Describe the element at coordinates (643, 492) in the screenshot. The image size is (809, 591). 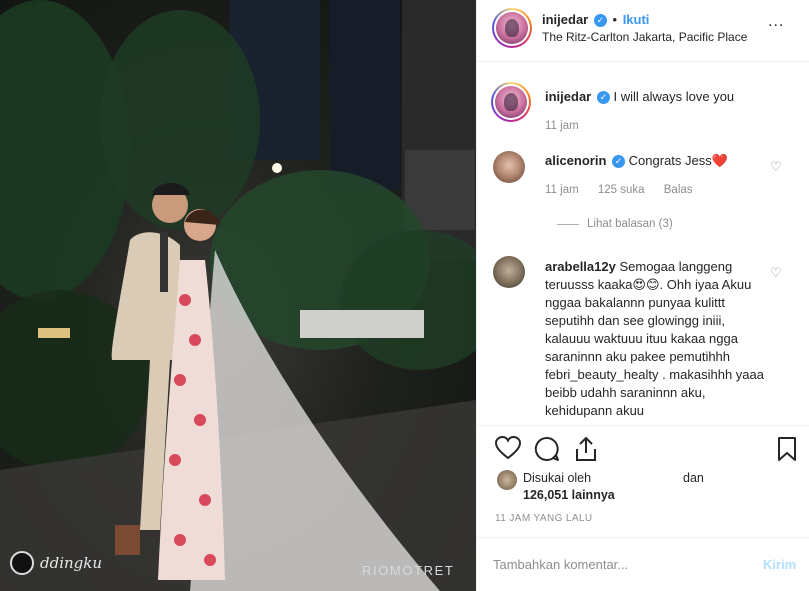
I see `likes-summary: Disukai oleh dan 126,051 lainnya` at that location.